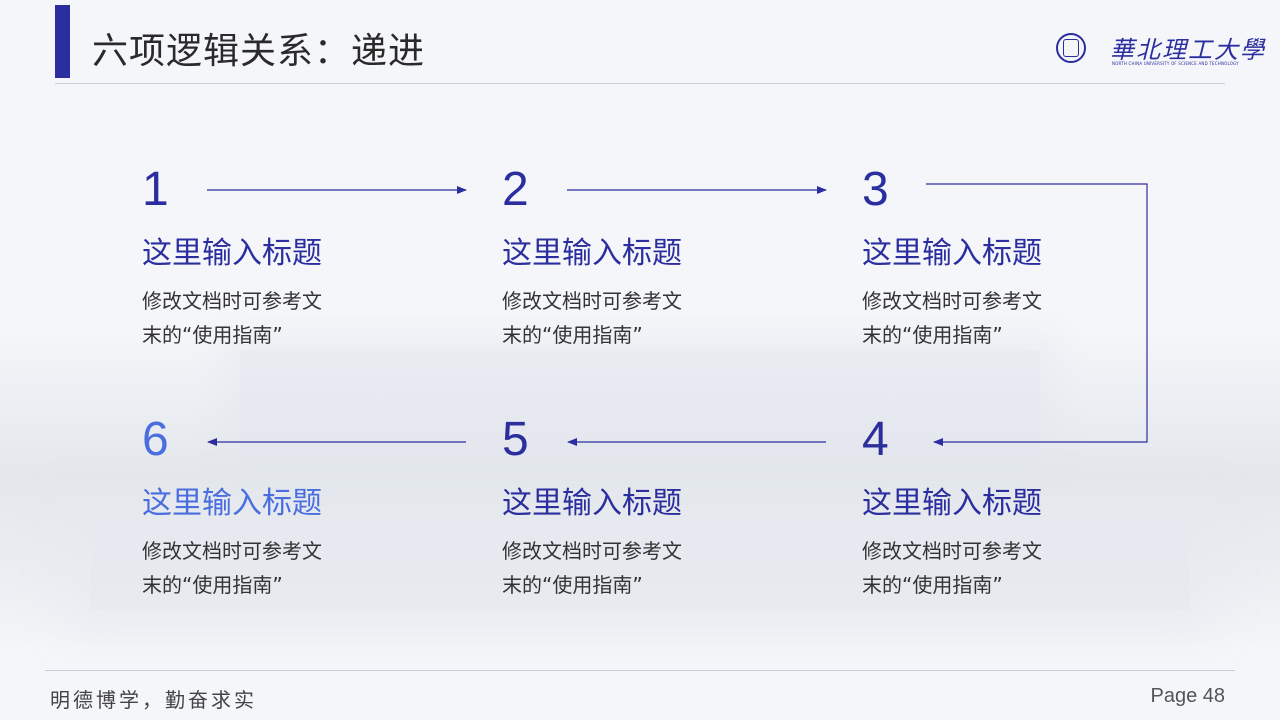 The height and width of the screenshot is (720, 1280). What do you see at coordinates (155, 439) in the screenshot?
I see `step-number: 6` at bounding box center [155, 439].